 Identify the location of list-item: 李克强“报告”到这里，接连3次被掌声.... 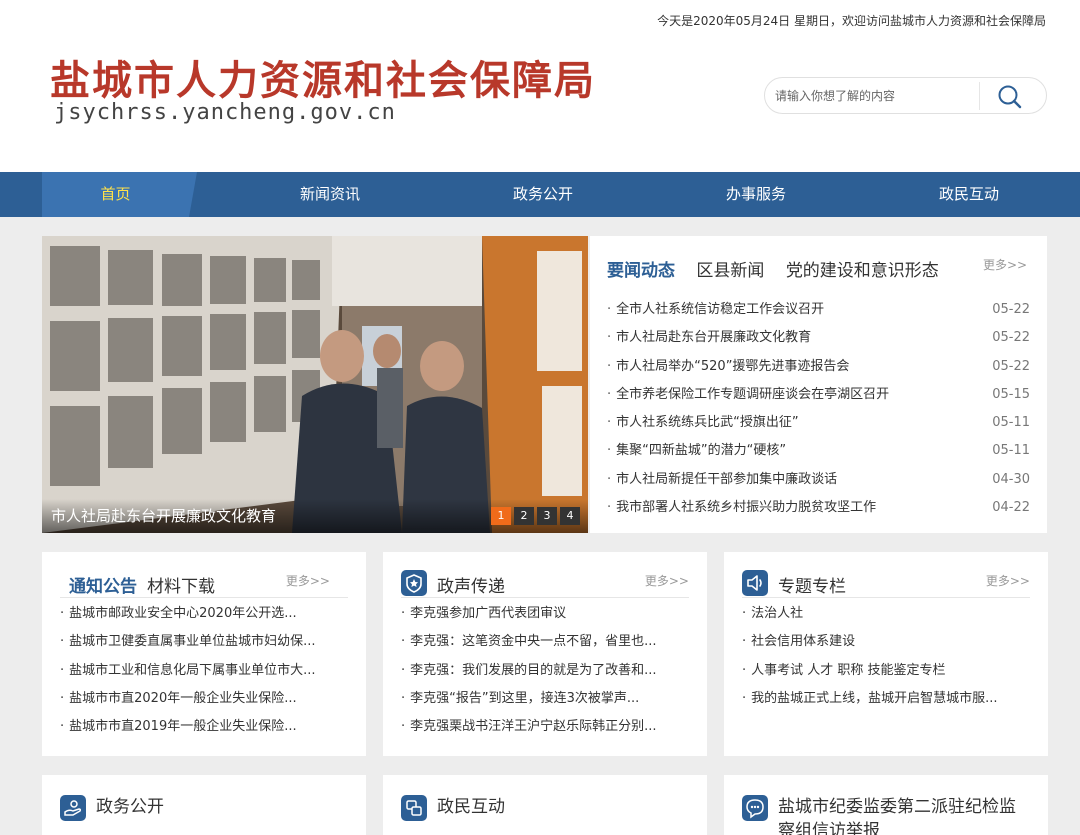
(545, 699).